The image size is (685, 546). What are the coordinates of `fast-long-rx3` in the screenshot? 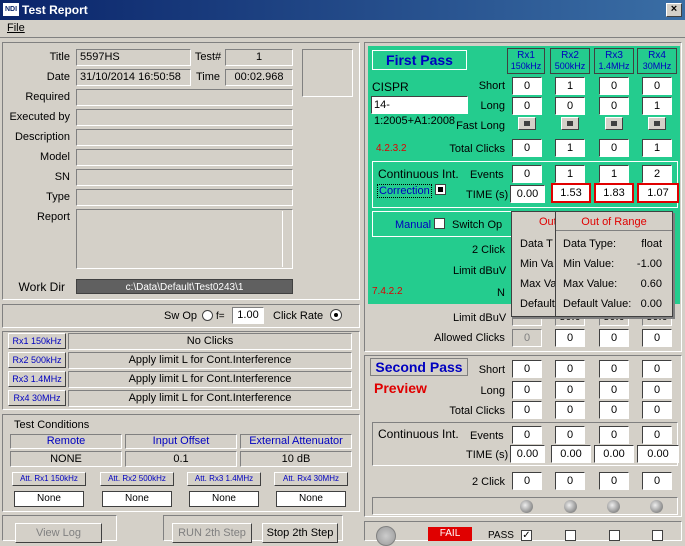 It's located at (614, 123).